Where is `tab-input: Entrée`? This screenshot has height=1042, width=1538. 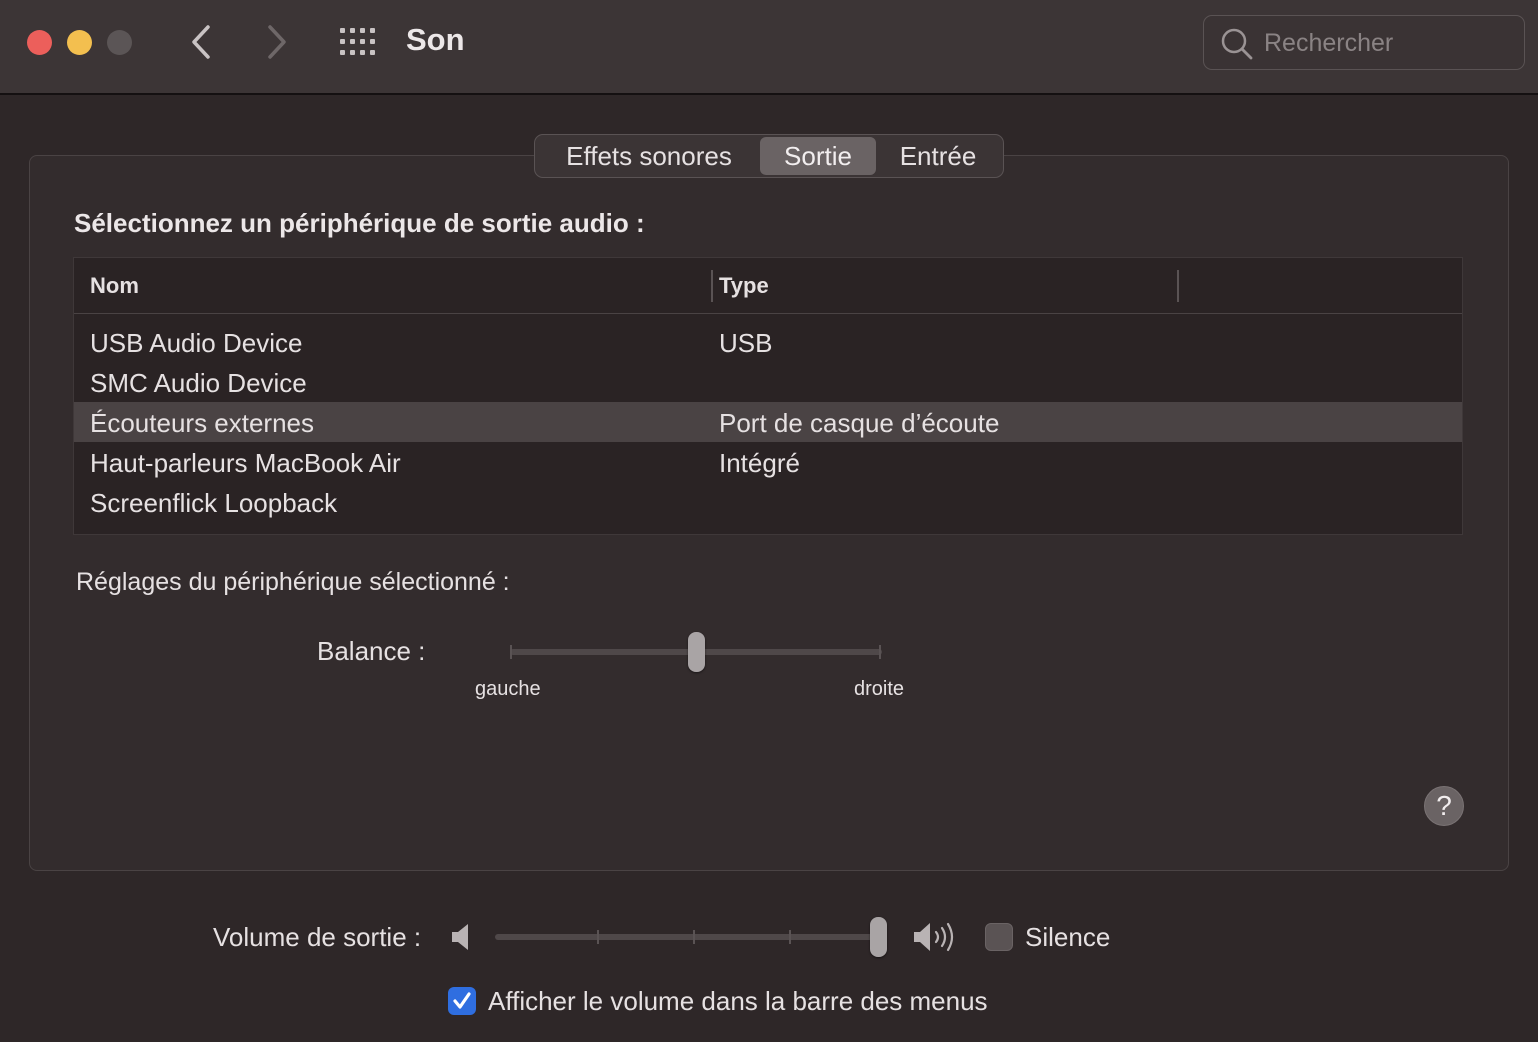 tab-input: Entrée is located at coordinates (938, 156).